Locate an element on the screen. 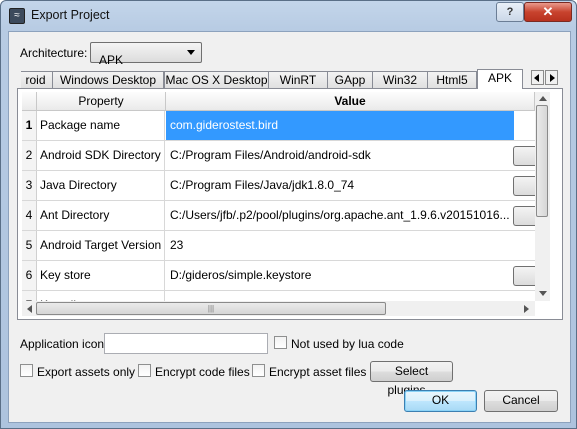 This screenshot has height=429, width=577. tab-scroll-left-button is located at coordinates (537, 77).